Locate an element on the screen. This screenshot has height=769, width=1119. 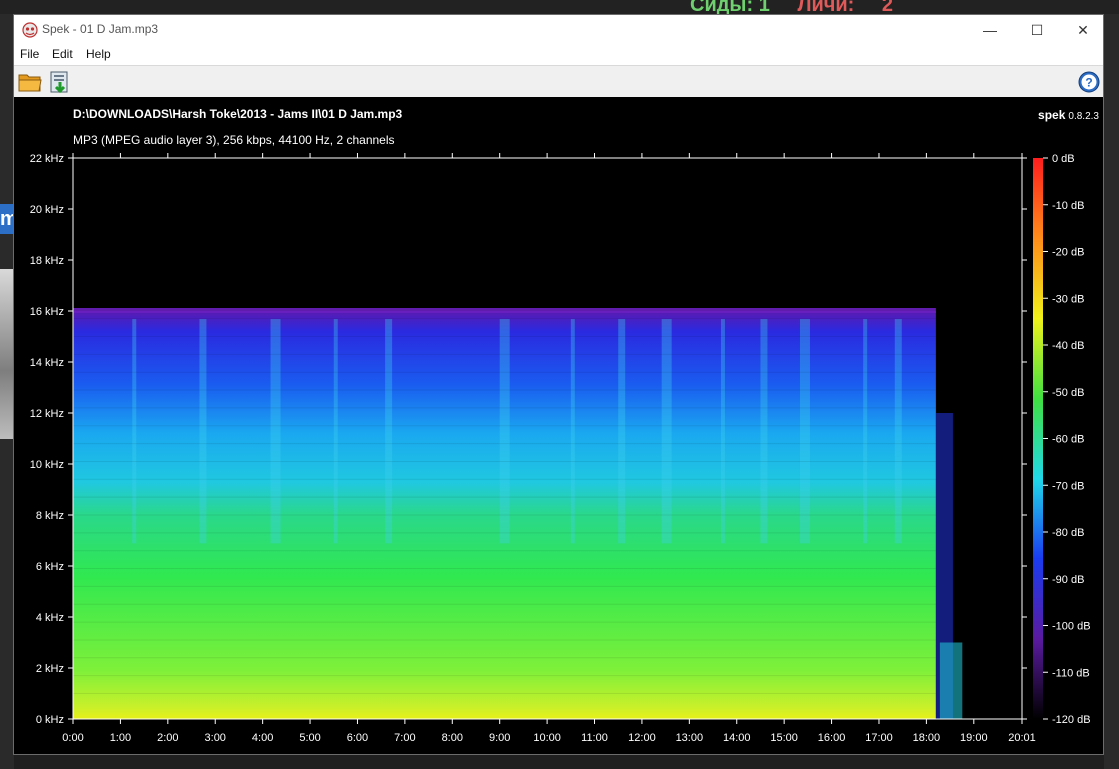
close-button: ✕ is located at coordinates (1081, 30).